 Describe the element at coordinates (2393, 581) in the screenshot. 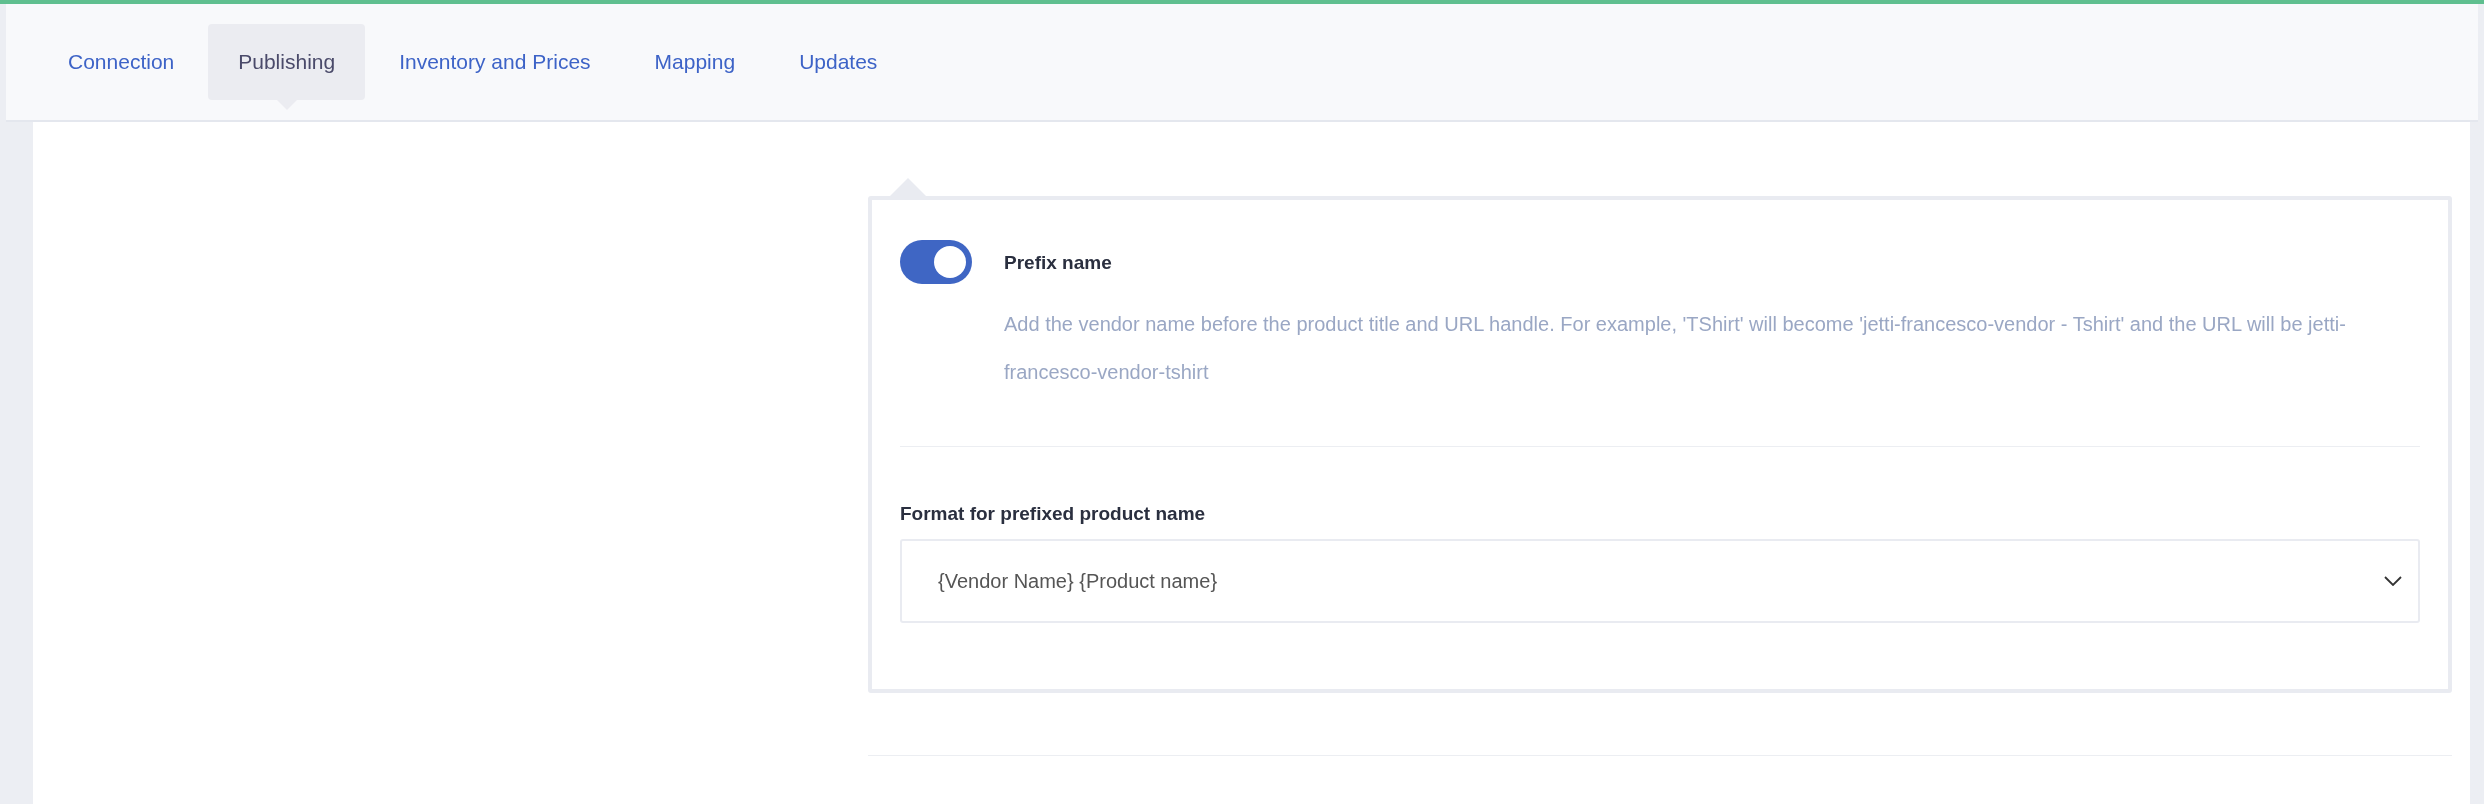

I see `chevron-down-icon` at that location.